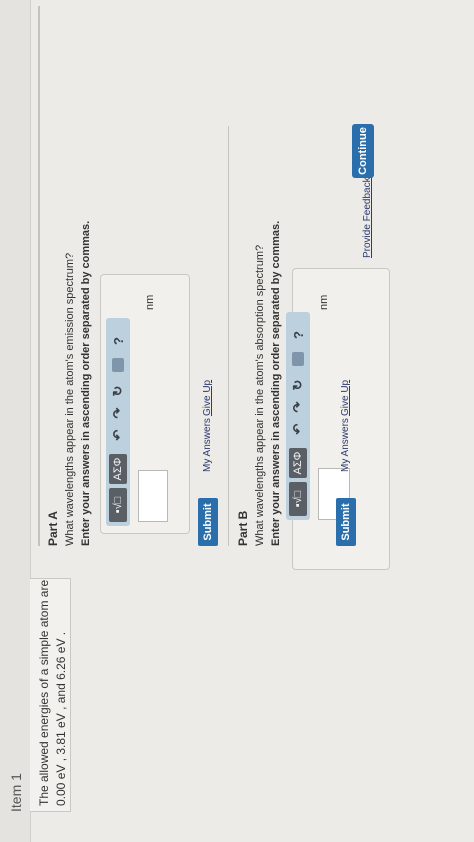 This screenshot has width=474, height=842. What do you see at coordinates (53, 528) in the screenshot?
I see `part-a-title: Part A` at bounding box center [53, 528].